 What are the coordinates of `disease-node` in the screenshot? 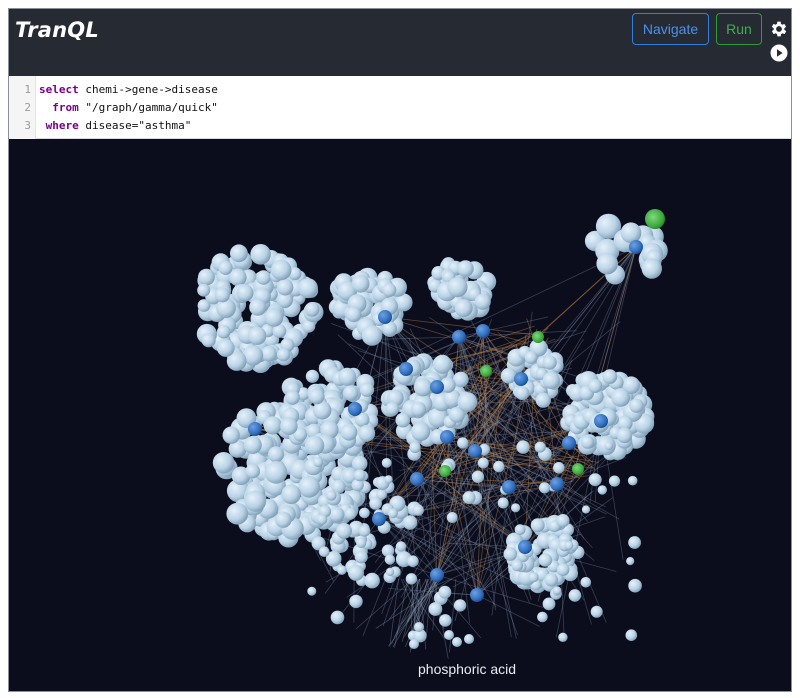 It's located at (486, 371).